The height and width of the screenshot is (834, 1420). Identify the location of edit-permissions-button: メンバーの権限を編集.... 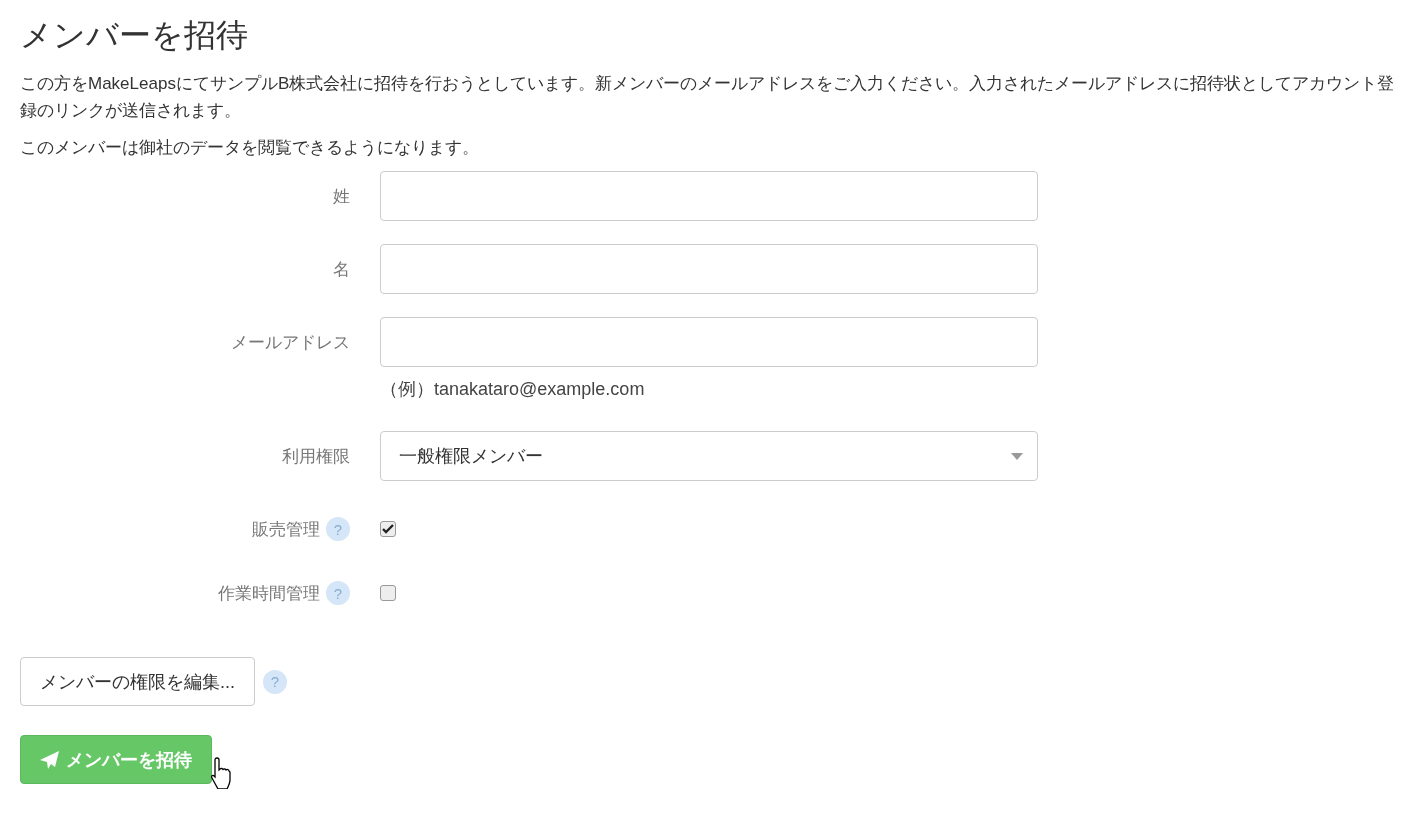
(137, 681).